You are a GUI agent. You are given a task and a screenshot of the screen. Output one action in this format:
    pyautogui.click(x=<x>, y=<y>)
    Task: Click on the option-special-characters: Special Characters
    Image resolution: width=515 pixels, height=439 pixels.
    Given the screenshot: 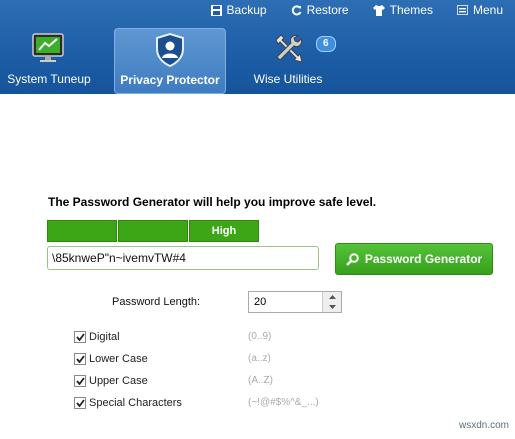 What is the action you would take?
    pyautogui.click(x=128, y=403)
    